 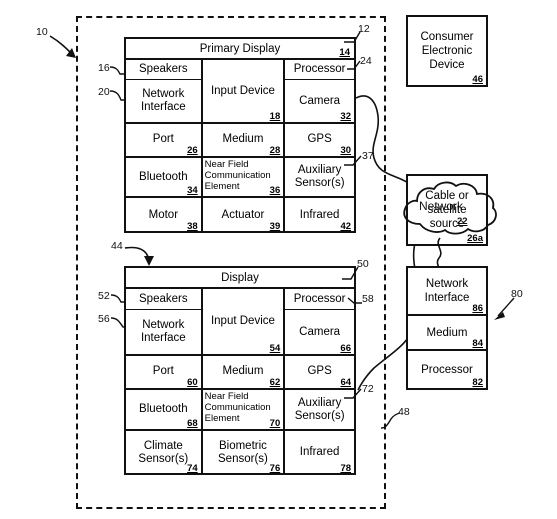 I want to click on secondary-display-header-label: Display, so click(x=240, y=277).